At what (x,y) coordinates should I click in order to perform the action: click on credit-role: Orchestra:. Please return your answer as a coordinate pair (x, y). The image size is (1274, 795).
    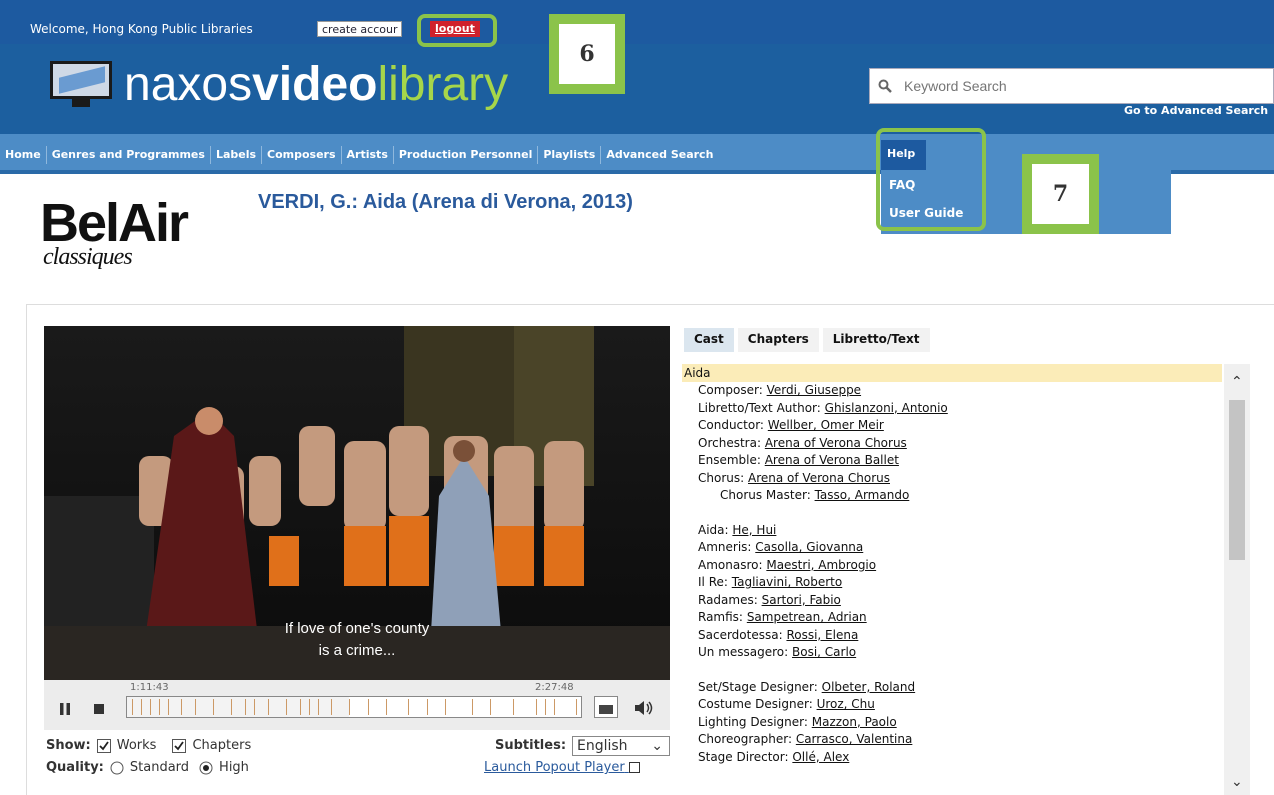
    Looking at the image, I should click on (729, 442).